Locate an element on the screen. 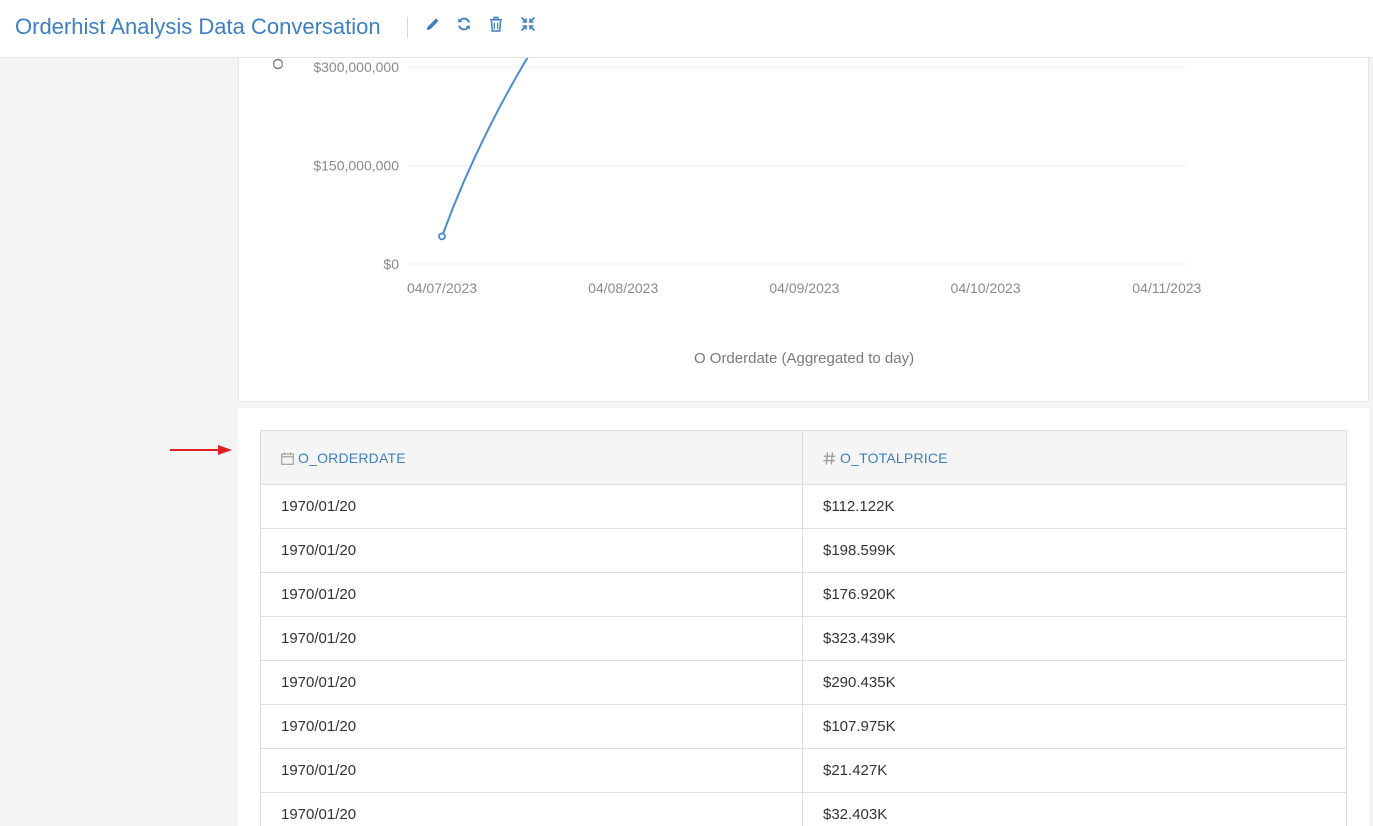 This screenshot has width=1373, height=826. page-title: Orderhist Analysis Data Conversation is located at coordinates (198, 26).